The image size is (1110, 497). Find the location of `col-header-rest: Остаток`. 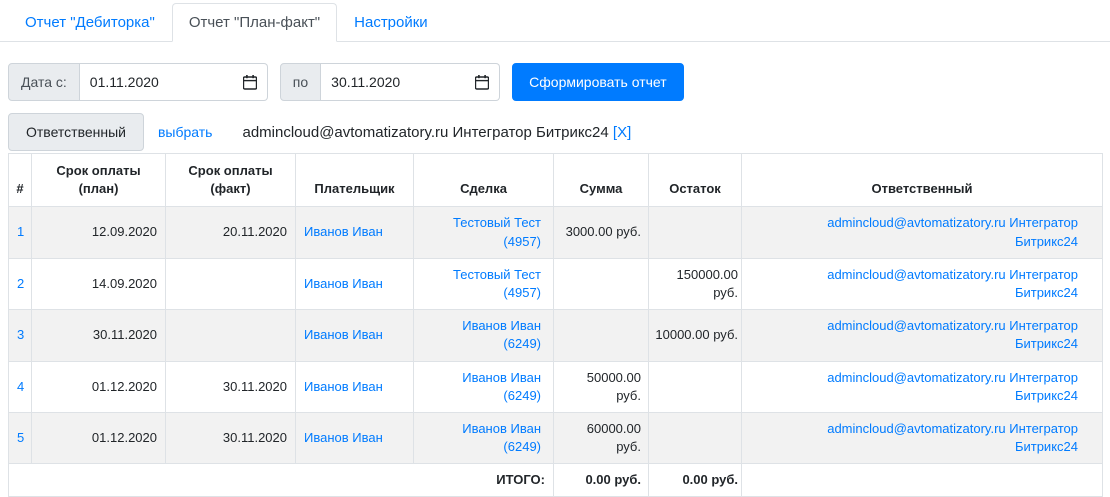

col-header-rest: Остаток is located at coordinates (695, 180).